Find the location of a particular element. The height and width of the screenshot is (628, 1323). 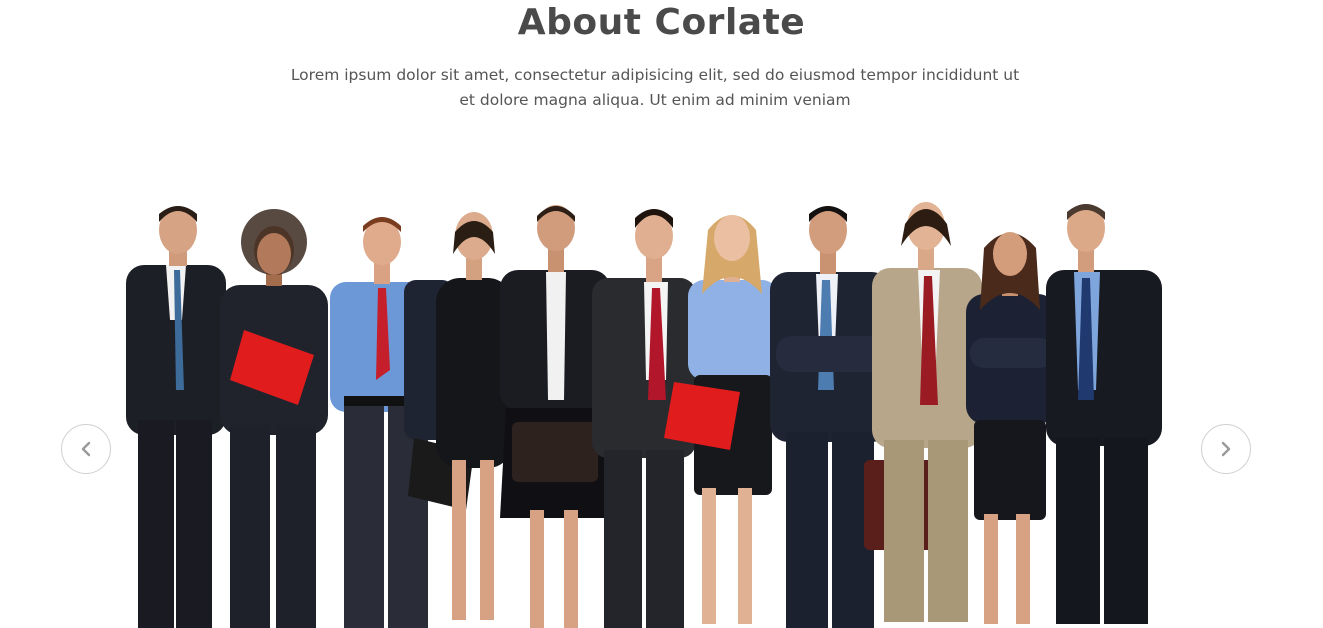

slider-next-button is located at coordinates (1226, 449).